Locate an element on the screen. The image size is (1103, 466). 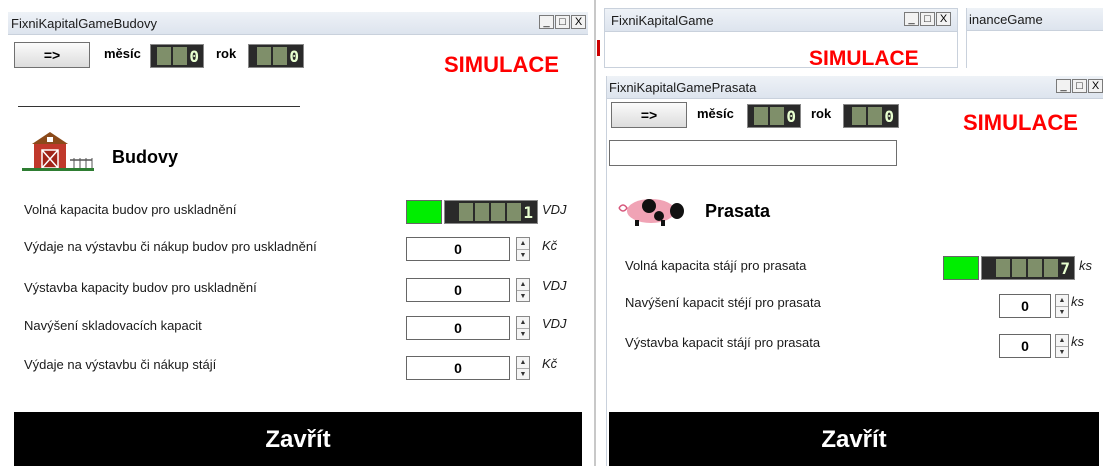
budovy-window-controls: _ □ X is located at coordinates (562, 23).